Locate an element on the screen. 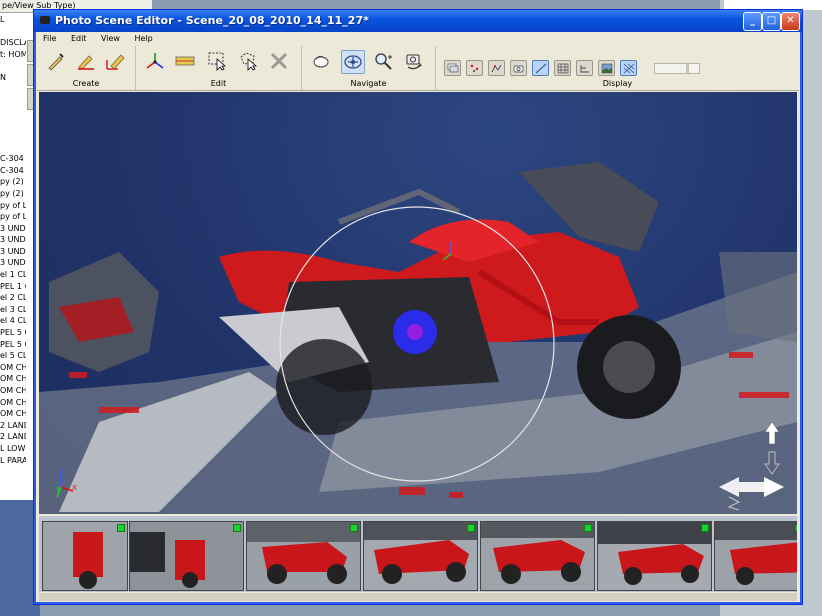  background-list-item: L LOWE is located at coordinates (13, 449).